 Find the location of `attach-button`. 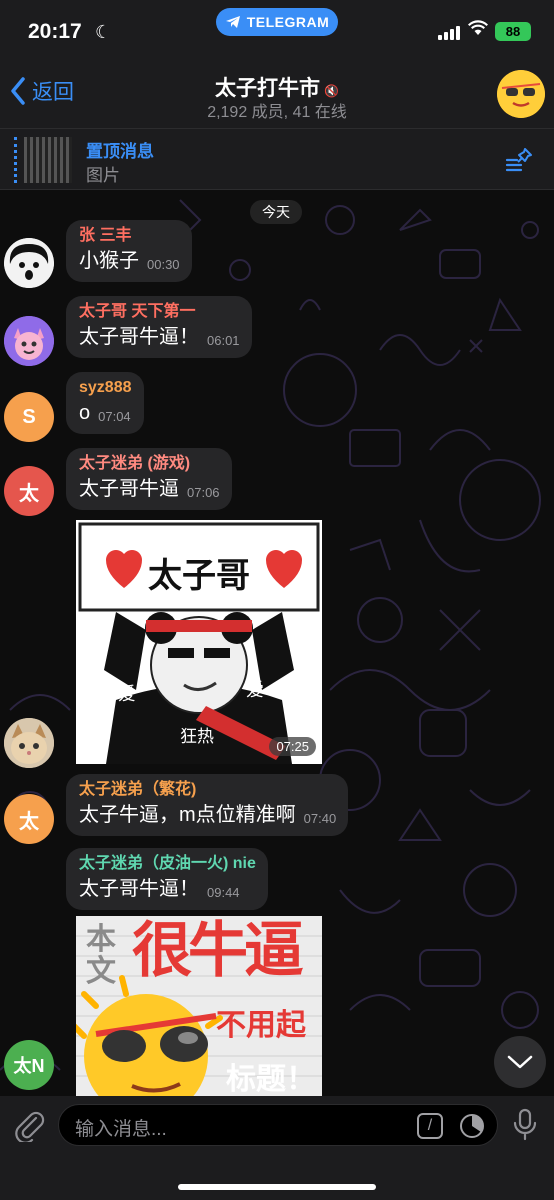

attach-button is located at coordinates (29, 1126).